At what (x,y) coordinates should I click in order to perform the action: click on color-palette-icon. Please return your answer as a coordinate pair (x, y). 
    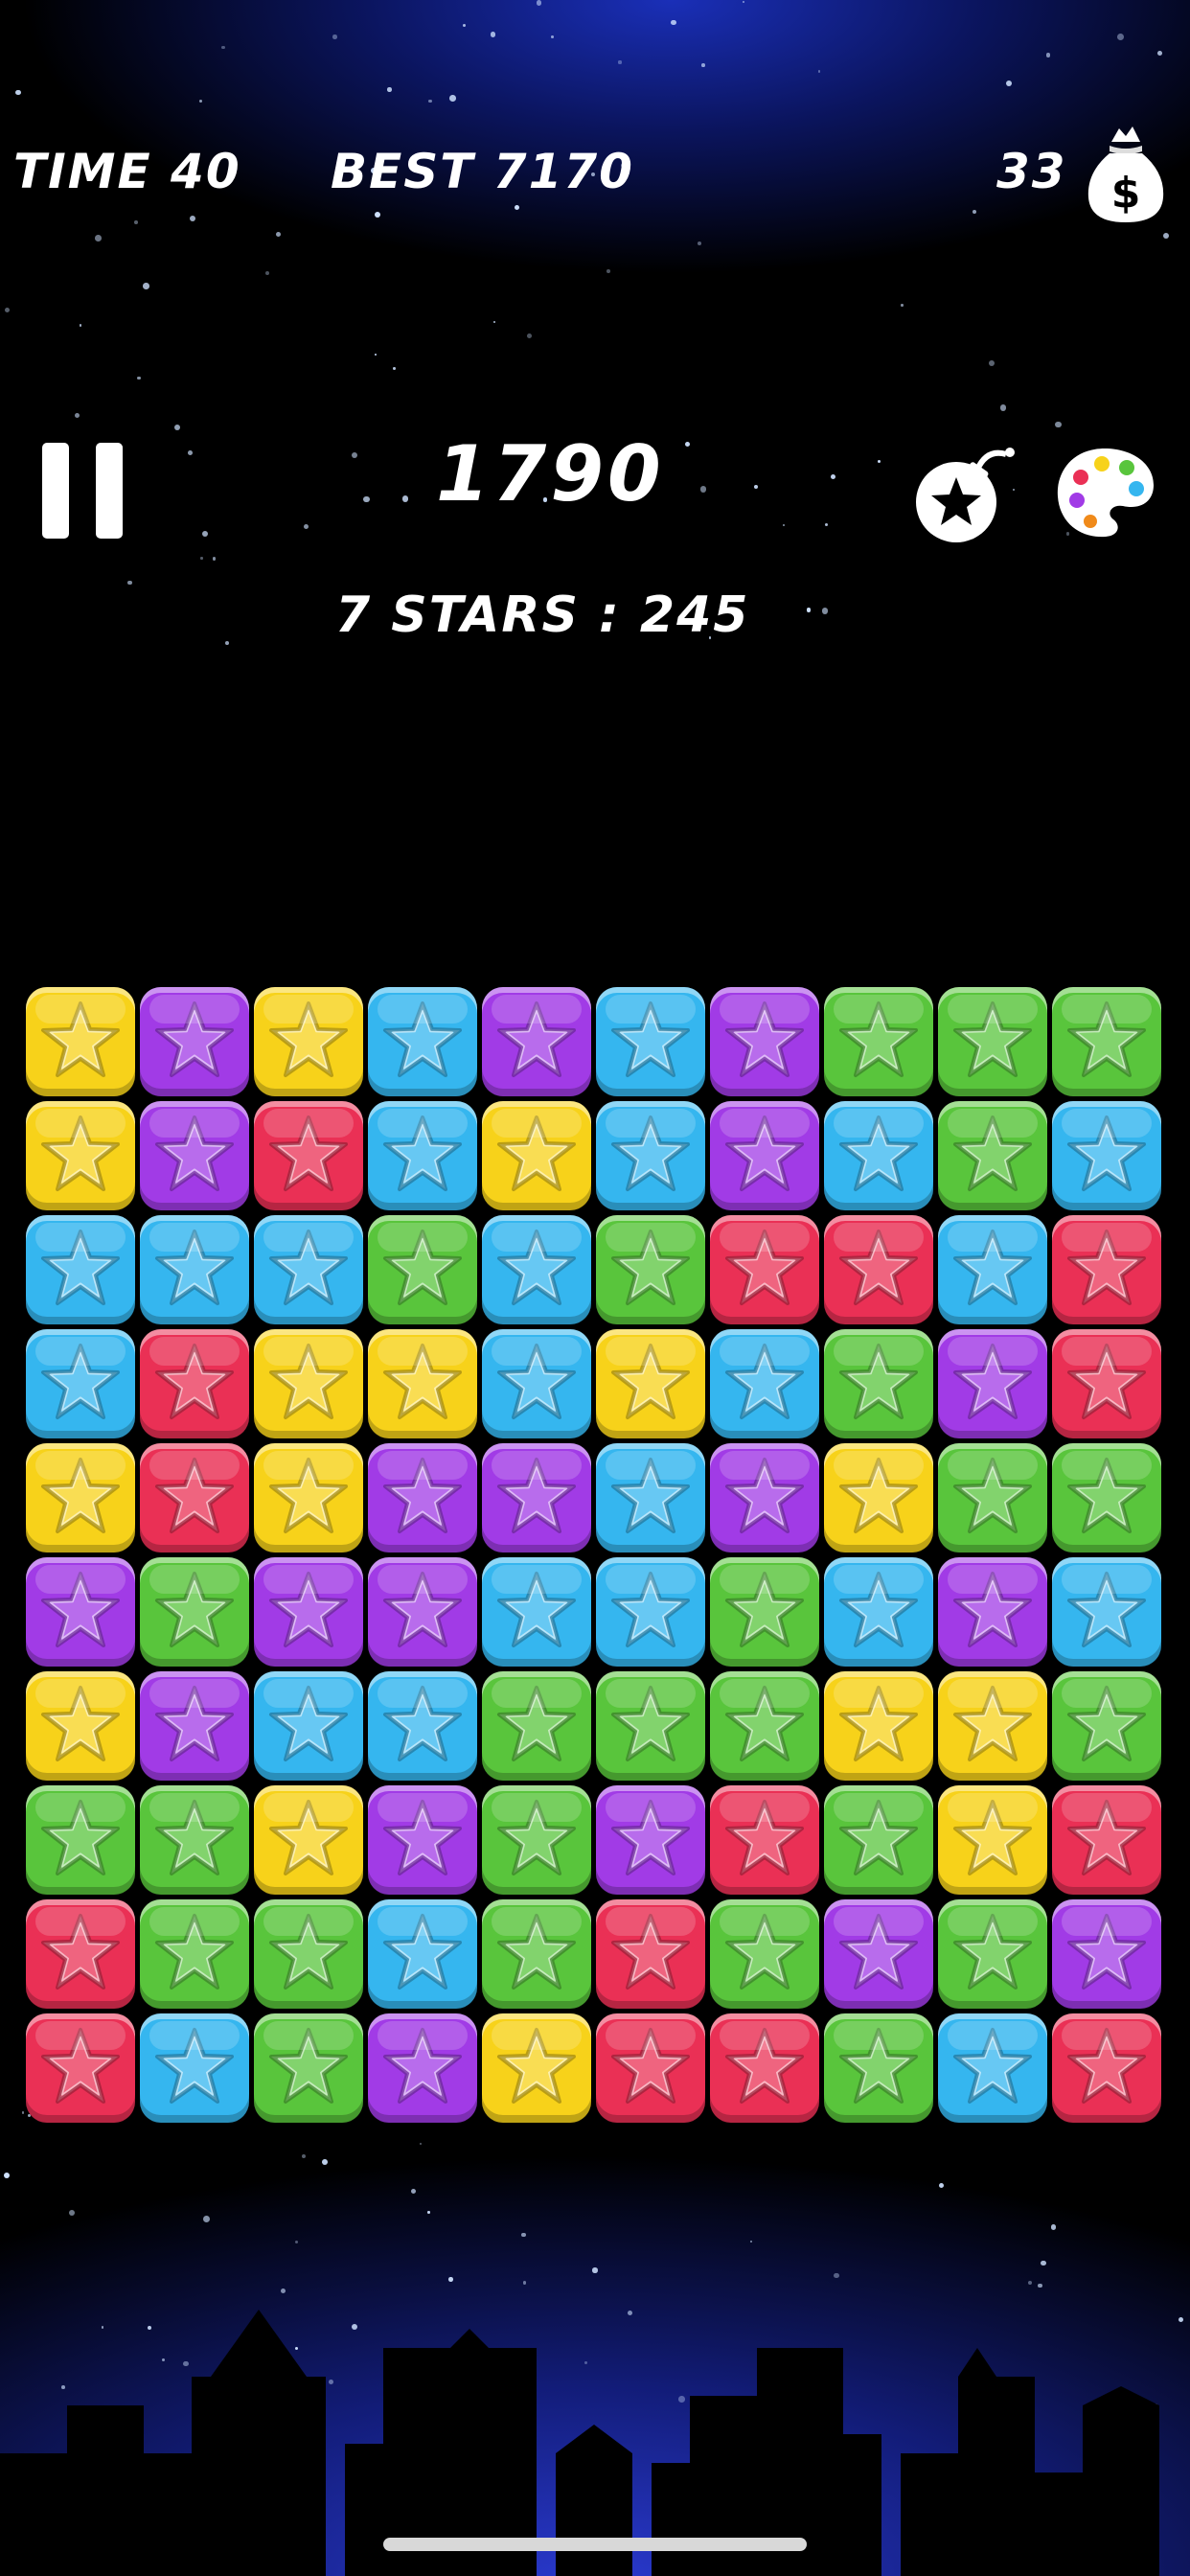
    Looking at the image, I should click on (1104, 492).